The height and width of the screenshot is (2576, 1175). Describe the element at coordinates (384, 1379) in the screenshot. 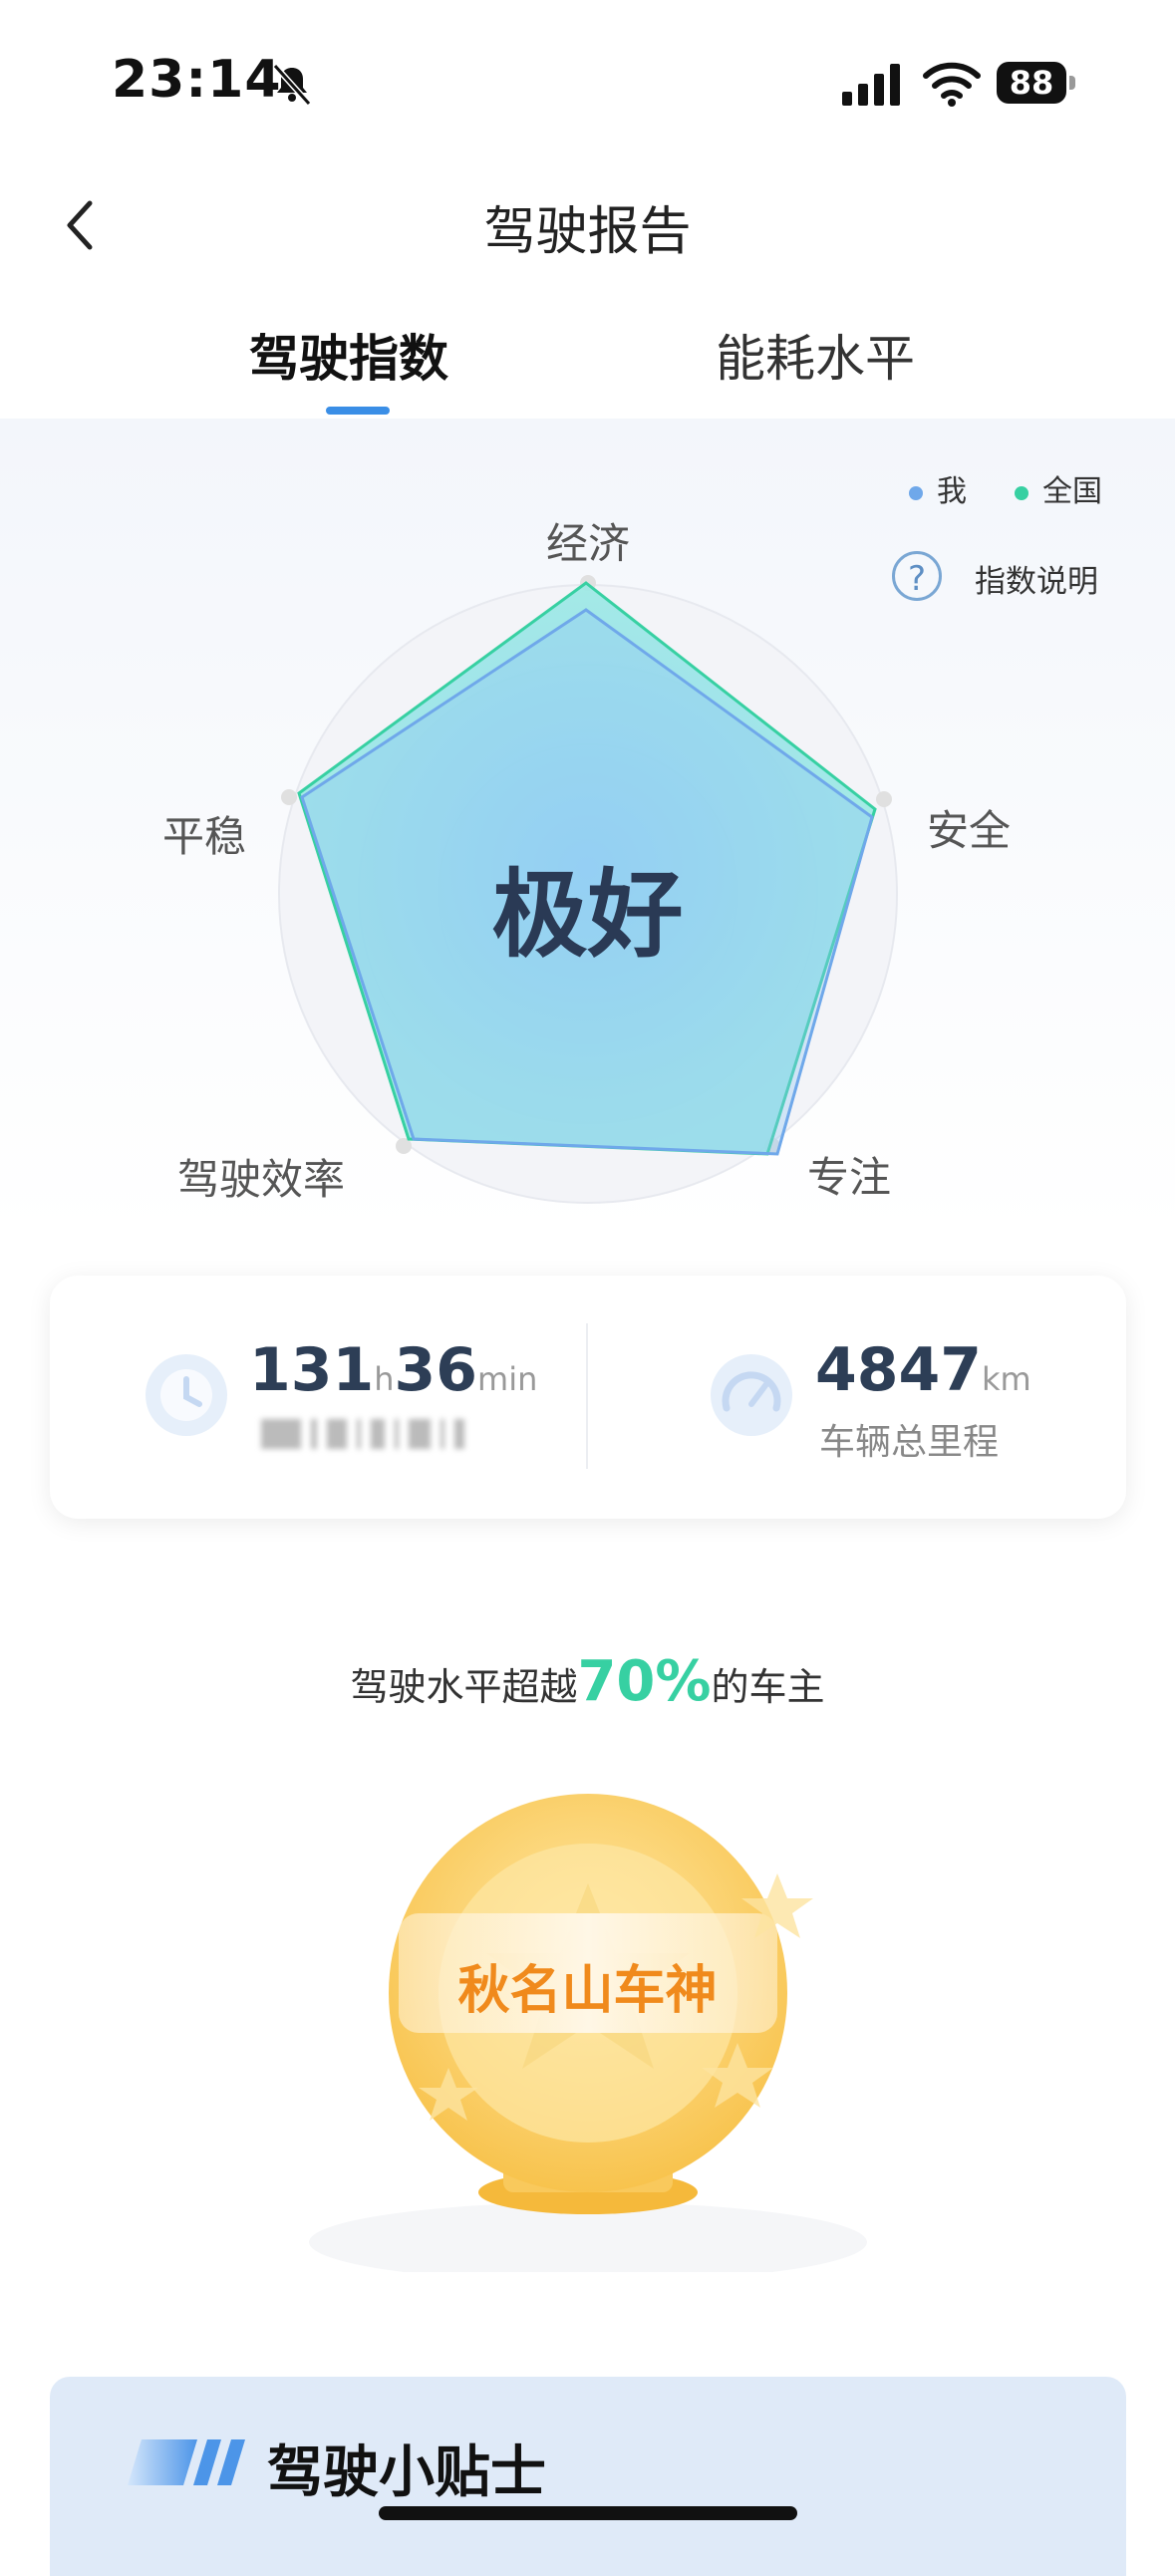

I see `time-hours-unit: h` at that location.